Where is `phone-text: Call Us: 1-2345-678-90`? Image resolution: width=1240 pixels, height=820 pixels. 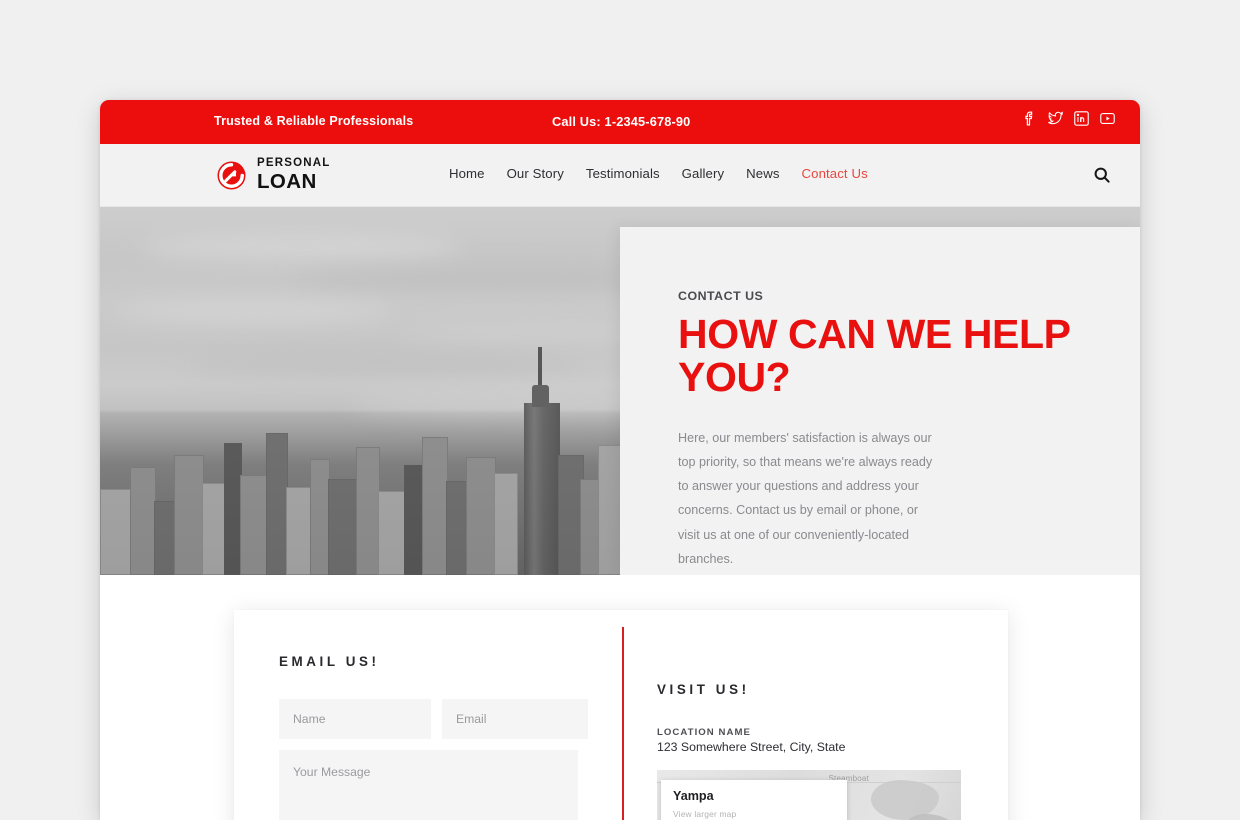
phone-text: Call Us: 1-2345-678-90 is located at coordinates (621, 121).